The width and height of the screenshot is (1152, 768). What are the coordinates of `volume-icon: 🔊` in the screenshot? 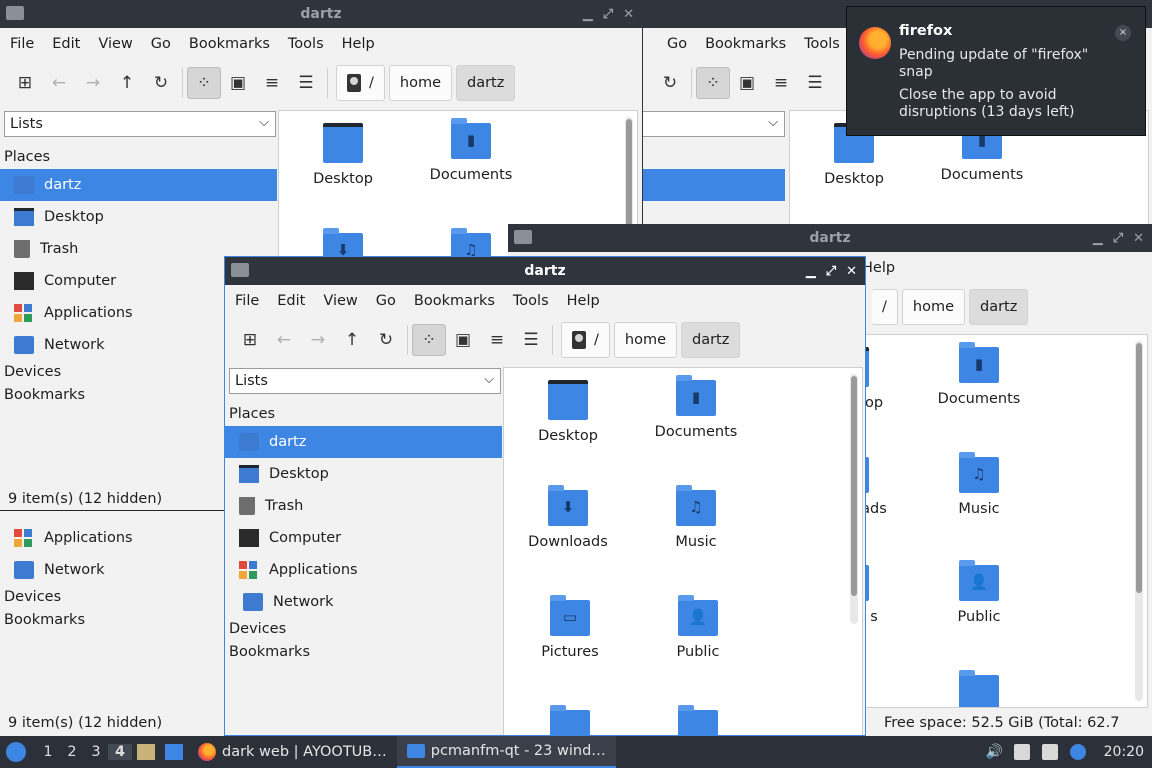 It's located at (994, 752).